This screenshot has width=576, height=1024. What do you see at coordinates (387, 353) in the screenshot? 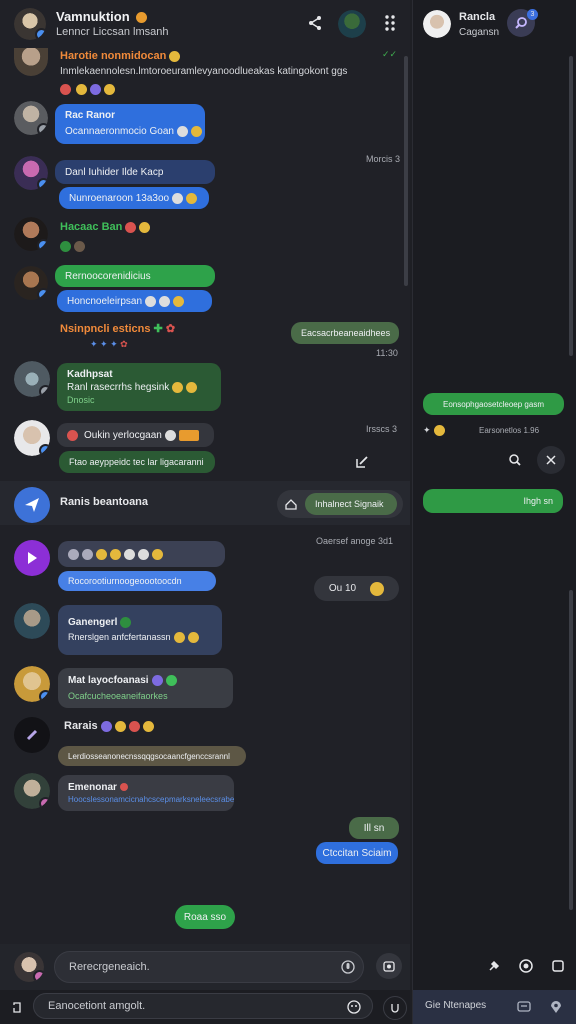
I see `timestamp: 11:30` at bounding box center [387, 353].